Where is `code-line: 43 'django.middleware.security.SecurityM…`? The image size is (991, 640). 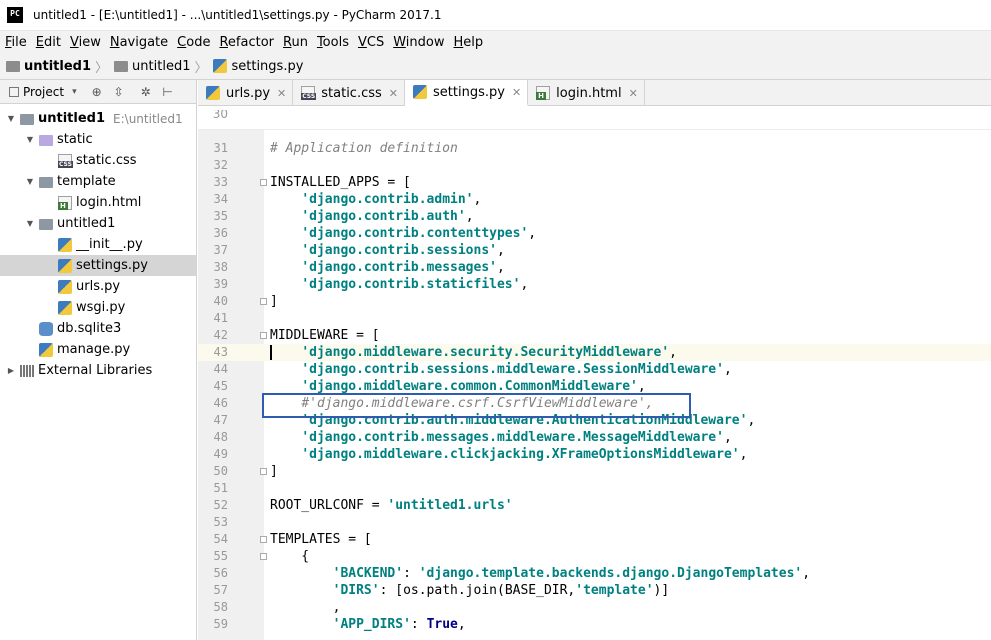 code-line: 43 'django.middleware.security.SecurityM… is located at coordinates (594, 352).